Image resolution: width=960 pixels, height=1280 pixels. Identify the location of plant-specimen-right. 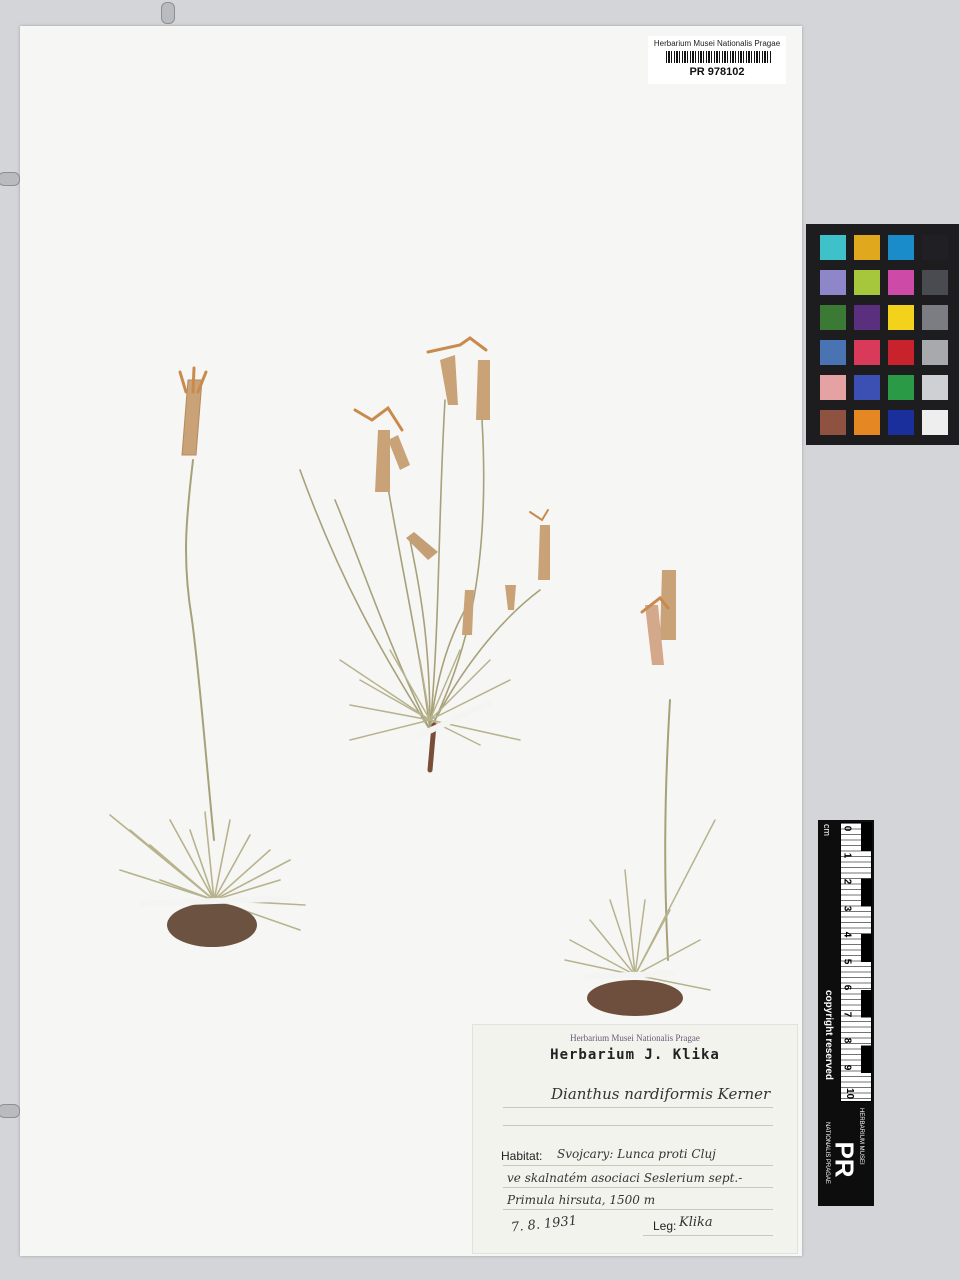
(640, 793).